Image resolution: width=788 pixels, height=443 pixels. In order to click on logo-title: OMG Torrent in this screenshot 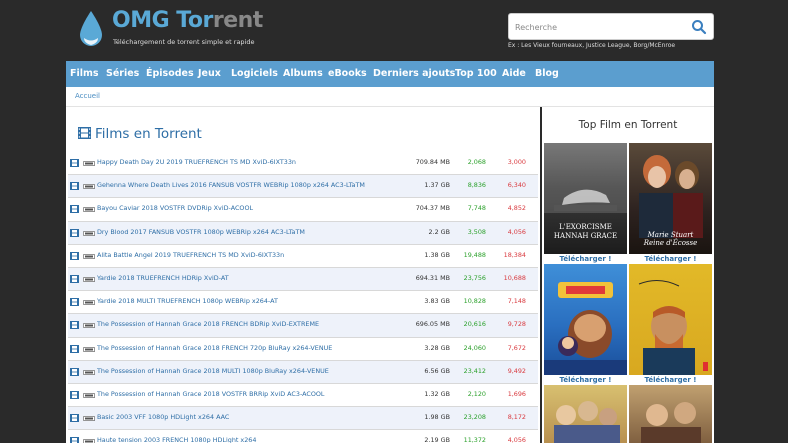, I will do `click(187, 20)`.